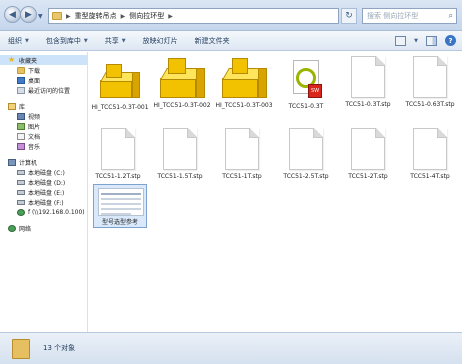 The width and height of the screenshot is (462, 364). What do you see at coordinates (43, 60) in the screenshot?
I see `nav-favorites: ★ 收藏夹` at bounding box center [43, 60].